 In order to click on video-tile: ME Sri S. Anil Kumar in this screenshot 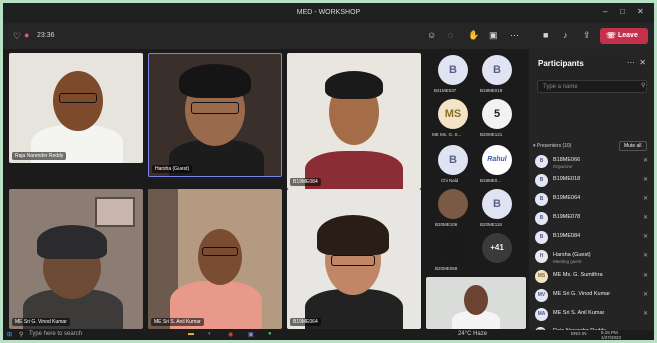, I will do `click(215, 259)`.